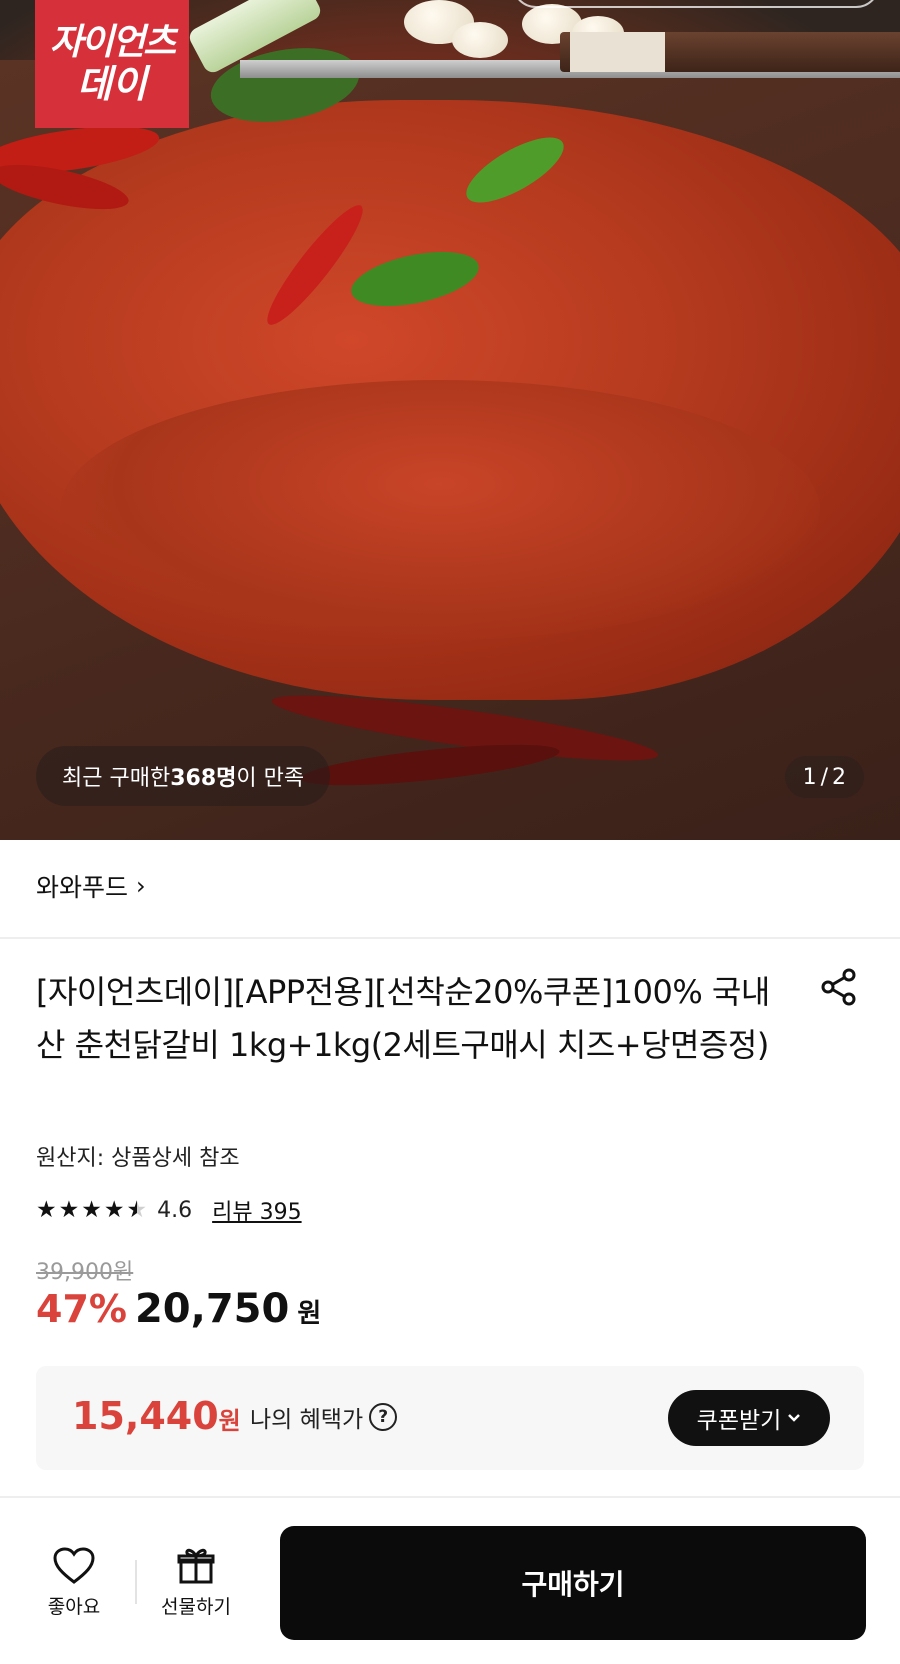 The height and width of the screenshot is (1664, 900). Describe the element at coordinates (145, 1416) in the screenshot. I see `benefit-price-value: 15,440` at that location.